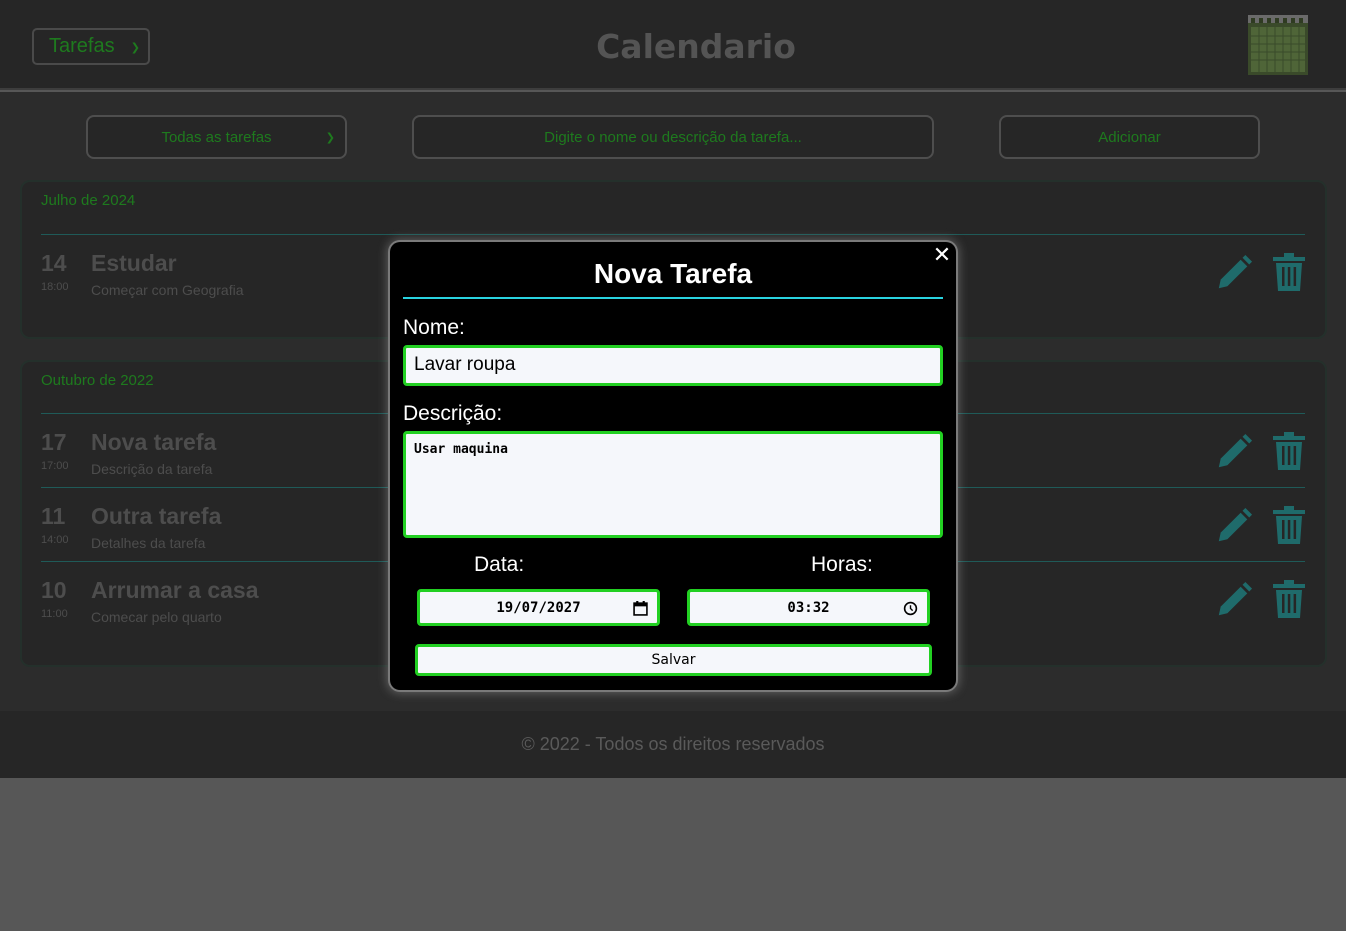 The height and width of the screenshot is (931, 1346). I want to click on task-description: Começar com Geografia, so click(167, 290).